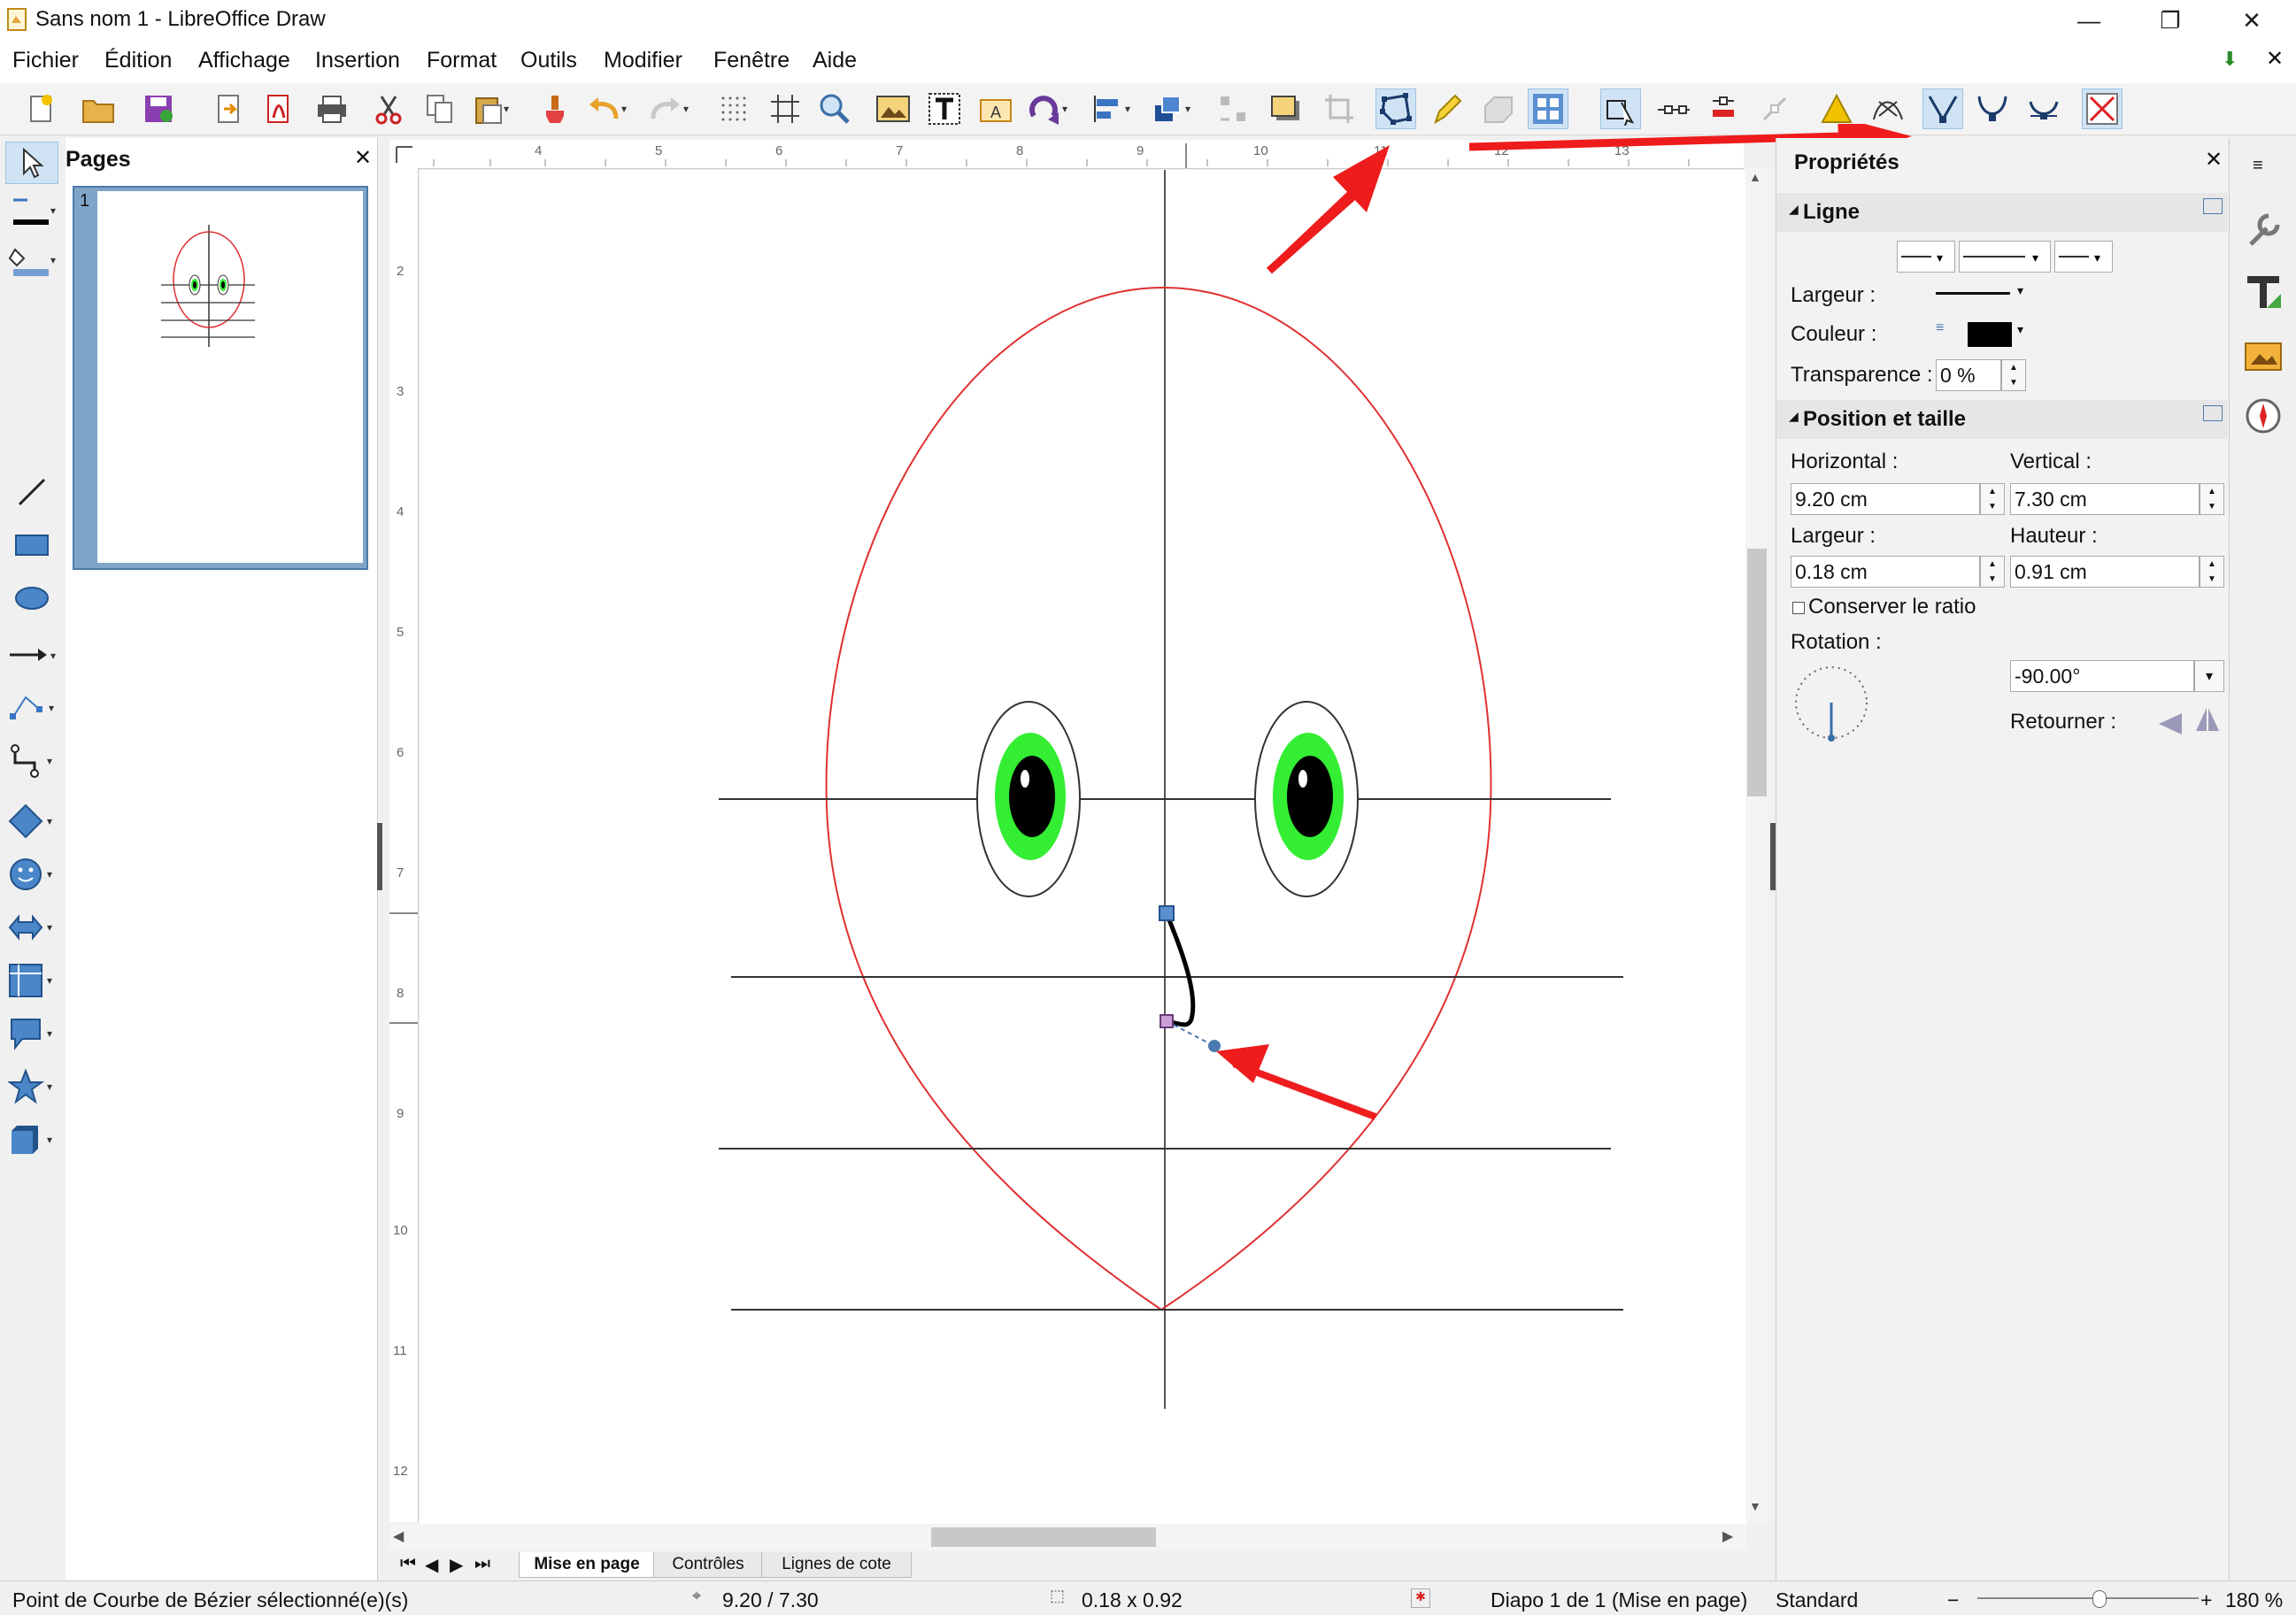  Describe the element at coordinates (1992, 572) in the screenshot. I see `largeur-spinner: ▲ ▼` at that location.